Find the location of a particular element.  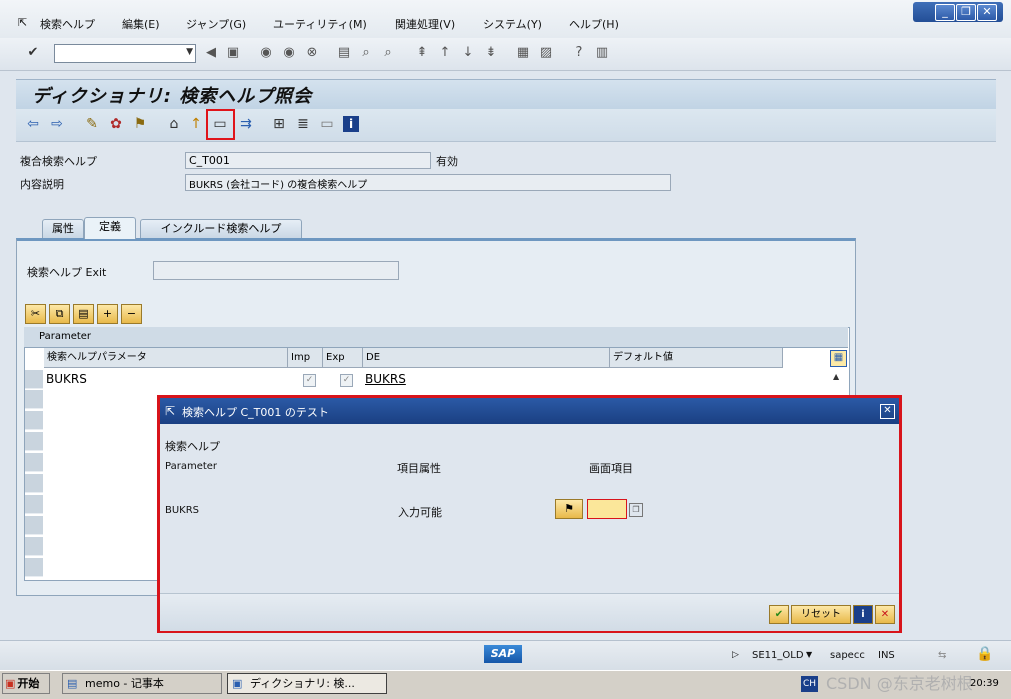

display-object-list-icon: ↑ is located at coordinates (196, 124).